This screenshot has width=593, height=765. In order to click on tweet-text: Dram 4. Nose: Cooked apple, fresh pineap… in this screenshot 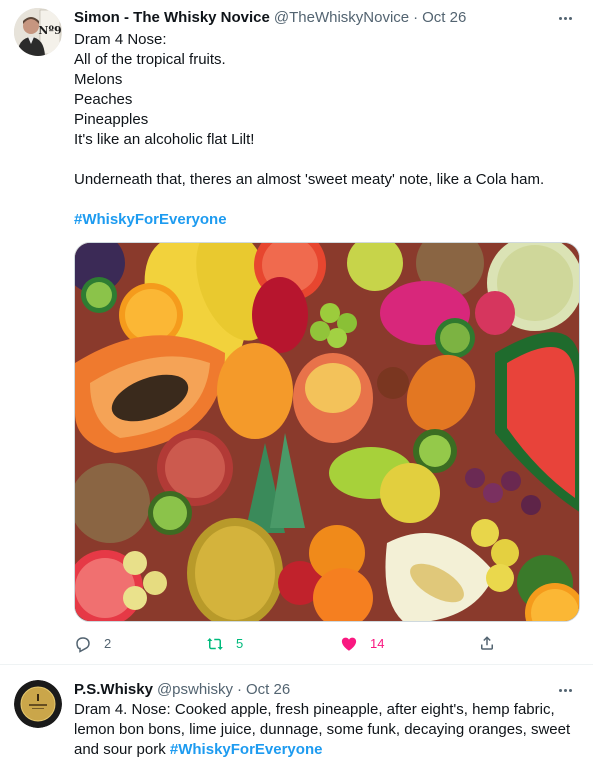, I will do `click(326, 730)`.